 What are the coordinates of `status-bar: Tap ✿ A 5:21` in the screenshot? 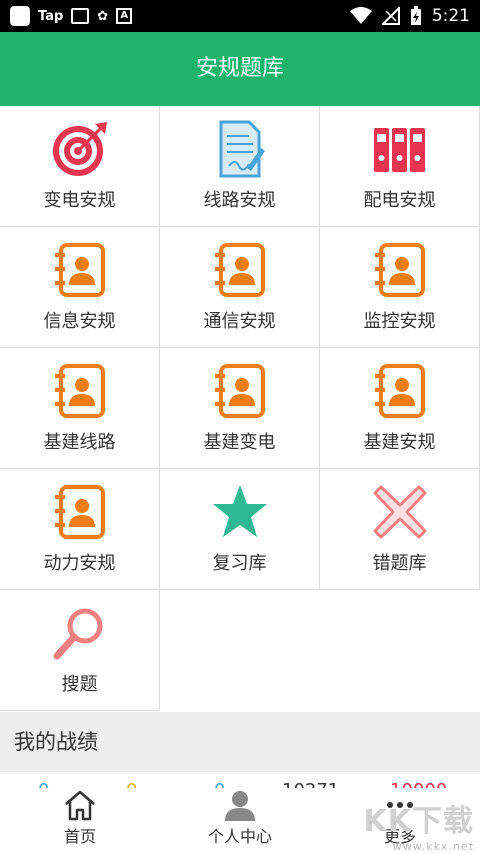 It's located at (240, 16).